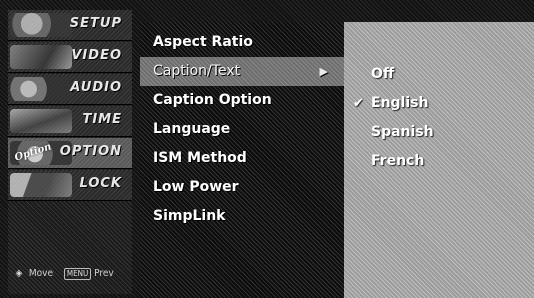 The height and width of the screenshot is (298, 534). I want to click on option-label: English, so click(400, 103).